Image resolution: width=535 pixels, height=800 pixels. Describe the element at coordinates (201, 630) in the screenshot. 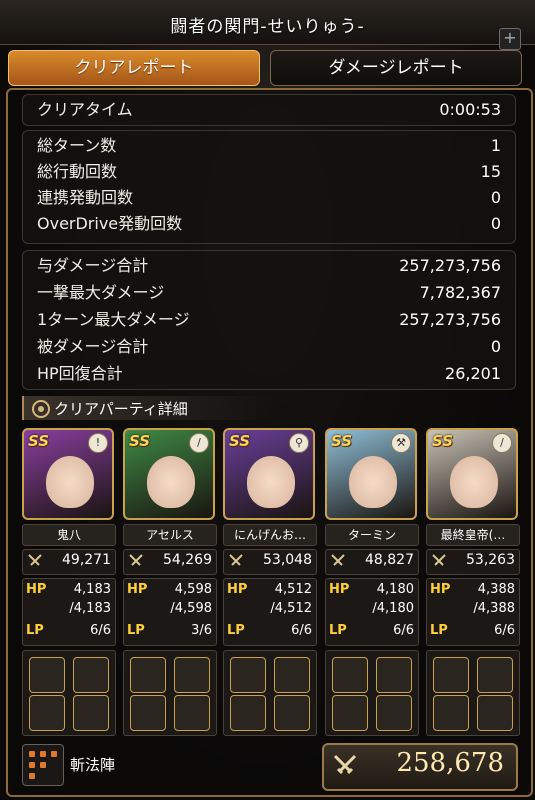

I see `lp-value: 3/6` at that location.